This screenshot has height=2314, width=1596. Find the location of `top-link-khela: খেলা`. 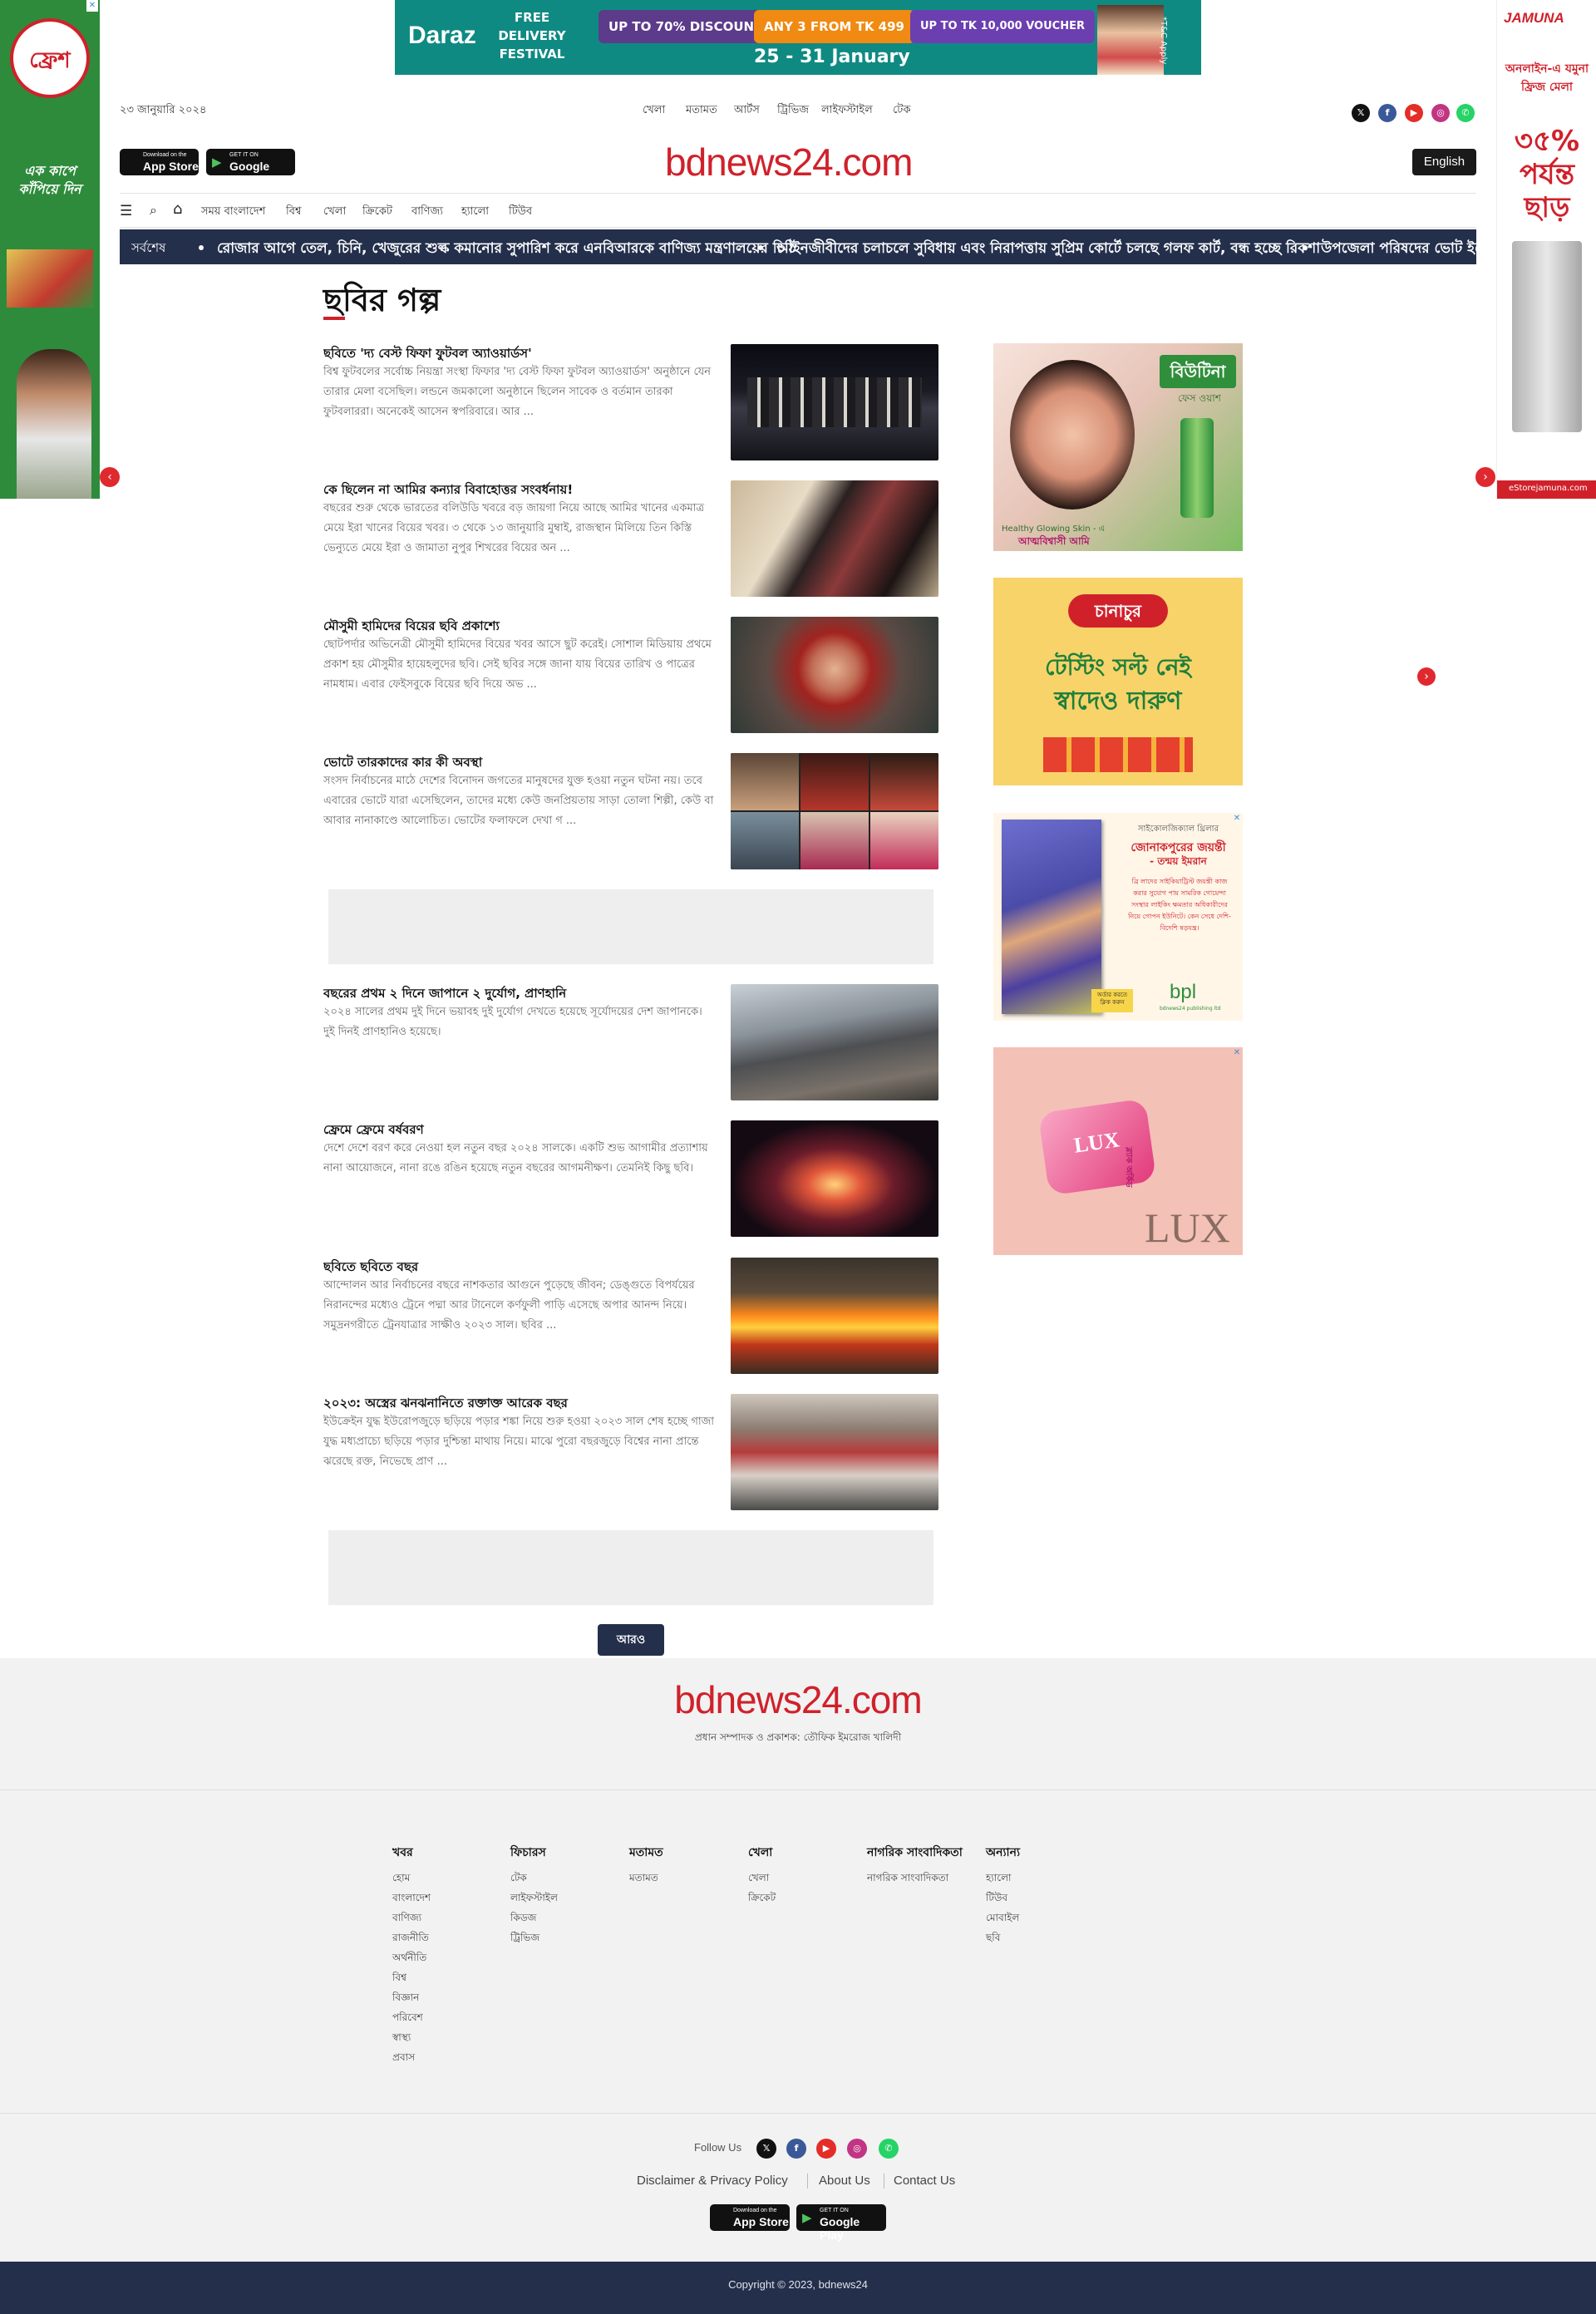

top-link-khela: খেলা is located at coordinates (654, 111).